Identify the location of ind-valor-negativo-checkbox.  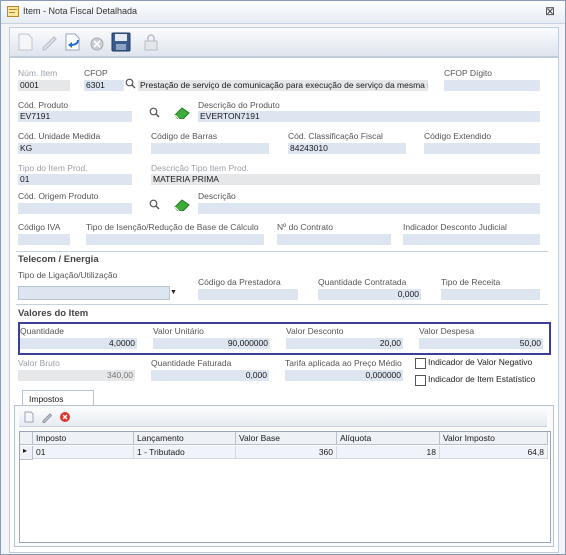
(420, 363).